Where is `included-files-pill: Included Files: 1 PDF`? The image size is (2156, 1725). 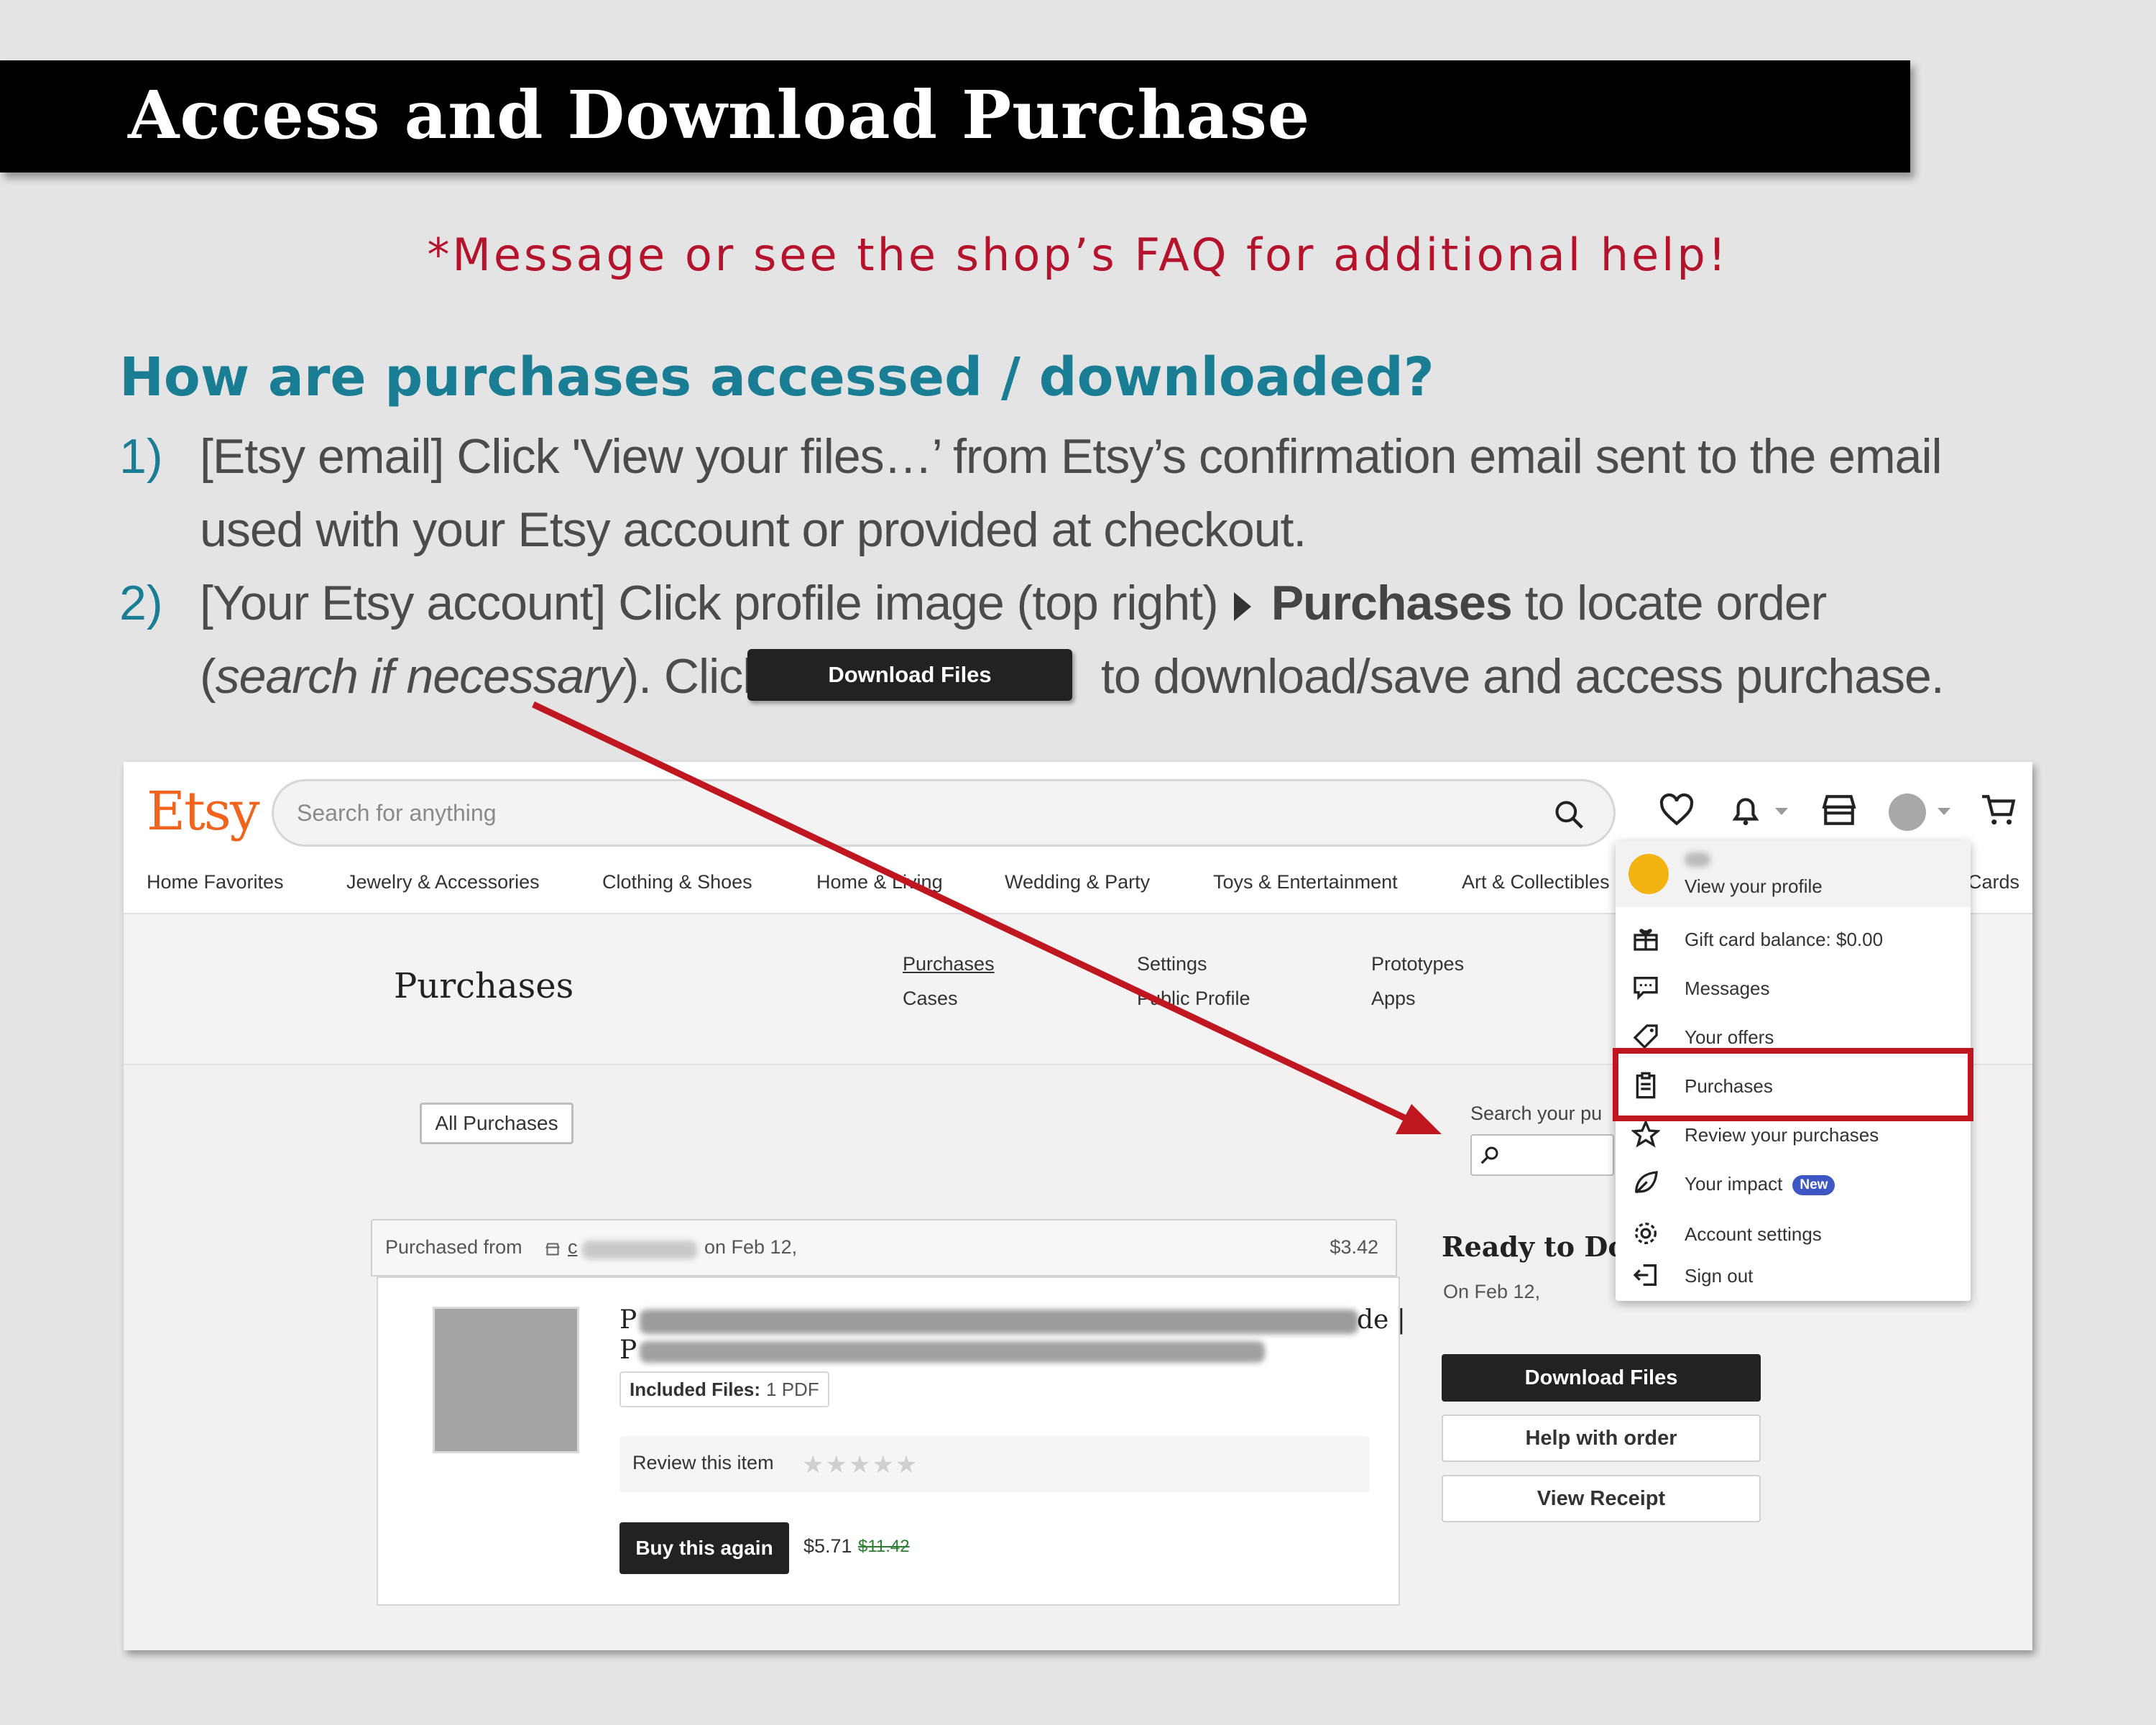
included-files-pill: Included Files: 1 PDF is located at coordinates (724, 1389).